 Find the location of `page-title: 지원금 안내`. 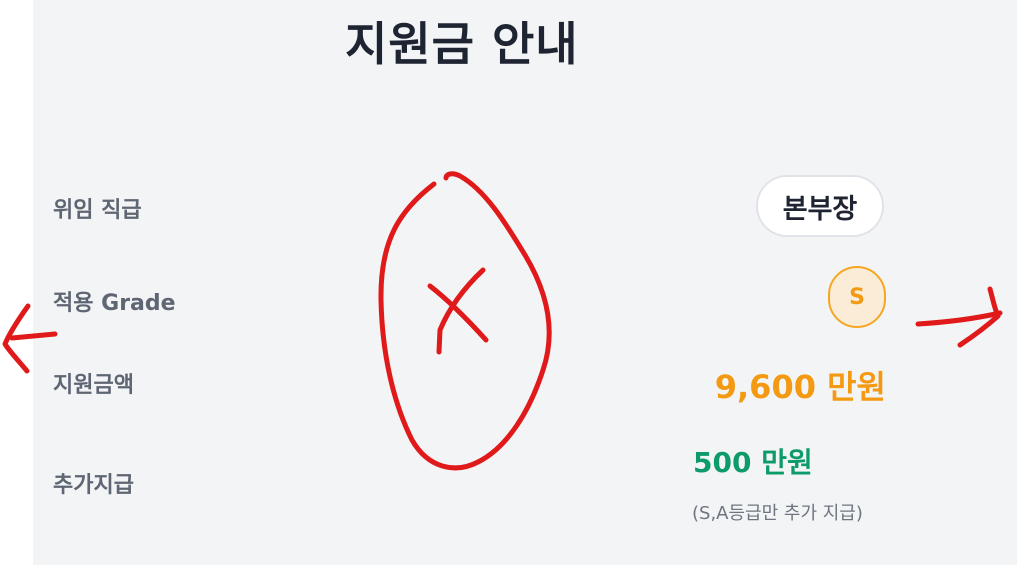

page-title: 지원금 안내 is located at coordinates (462, 44).